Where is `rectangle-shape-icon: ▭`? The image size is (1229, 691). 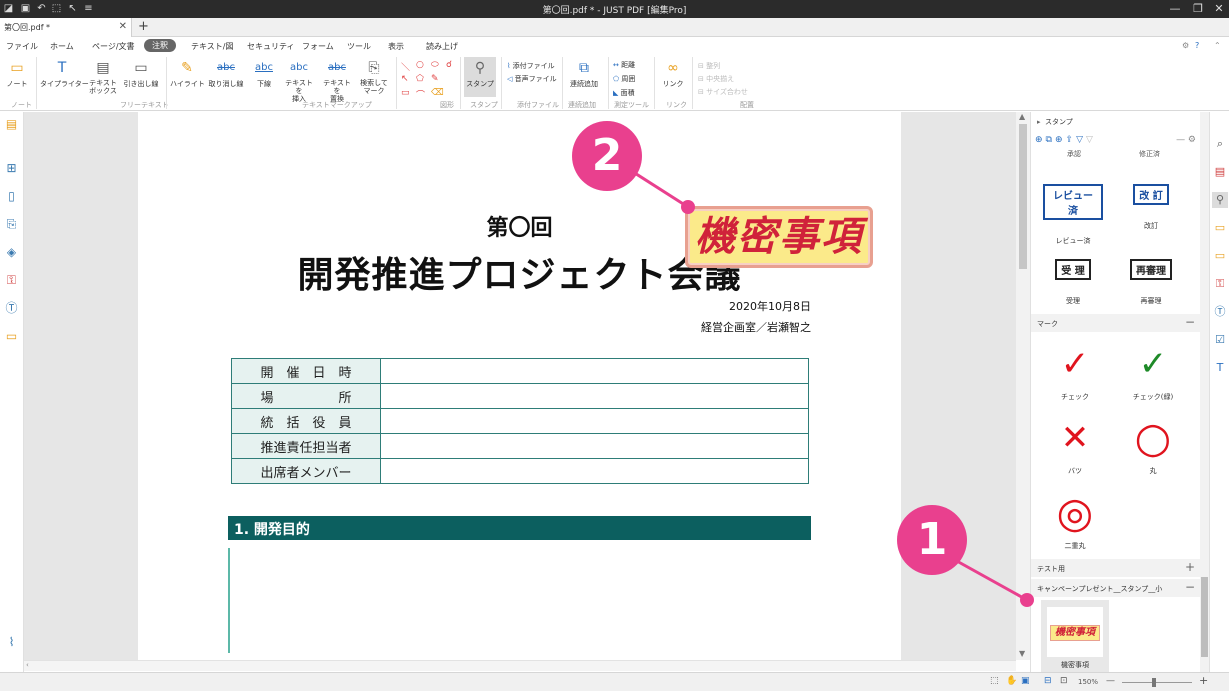
rectangle-shape-icon: ▭ is located at coordinates (405, 93).